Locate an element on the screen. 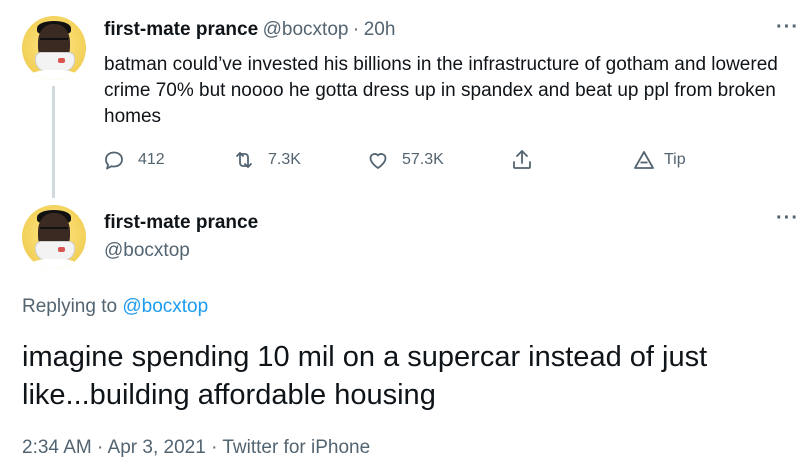  share-icon is located at coordinates (522, 159).